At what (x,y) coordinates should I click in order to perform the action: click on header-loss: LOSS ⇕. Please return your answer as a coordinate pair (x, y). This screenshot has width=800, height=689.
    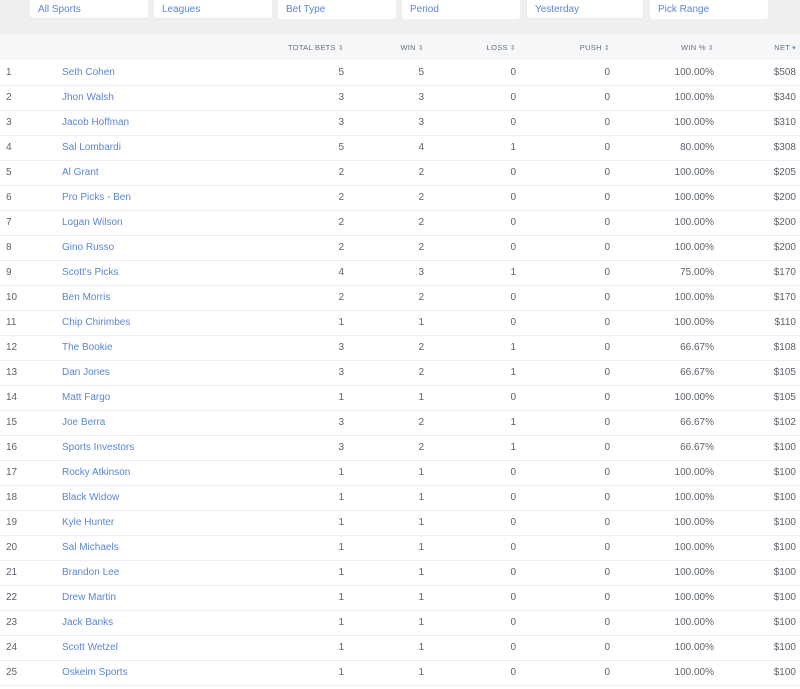
    Looking at the image, I should click on (474, 47).